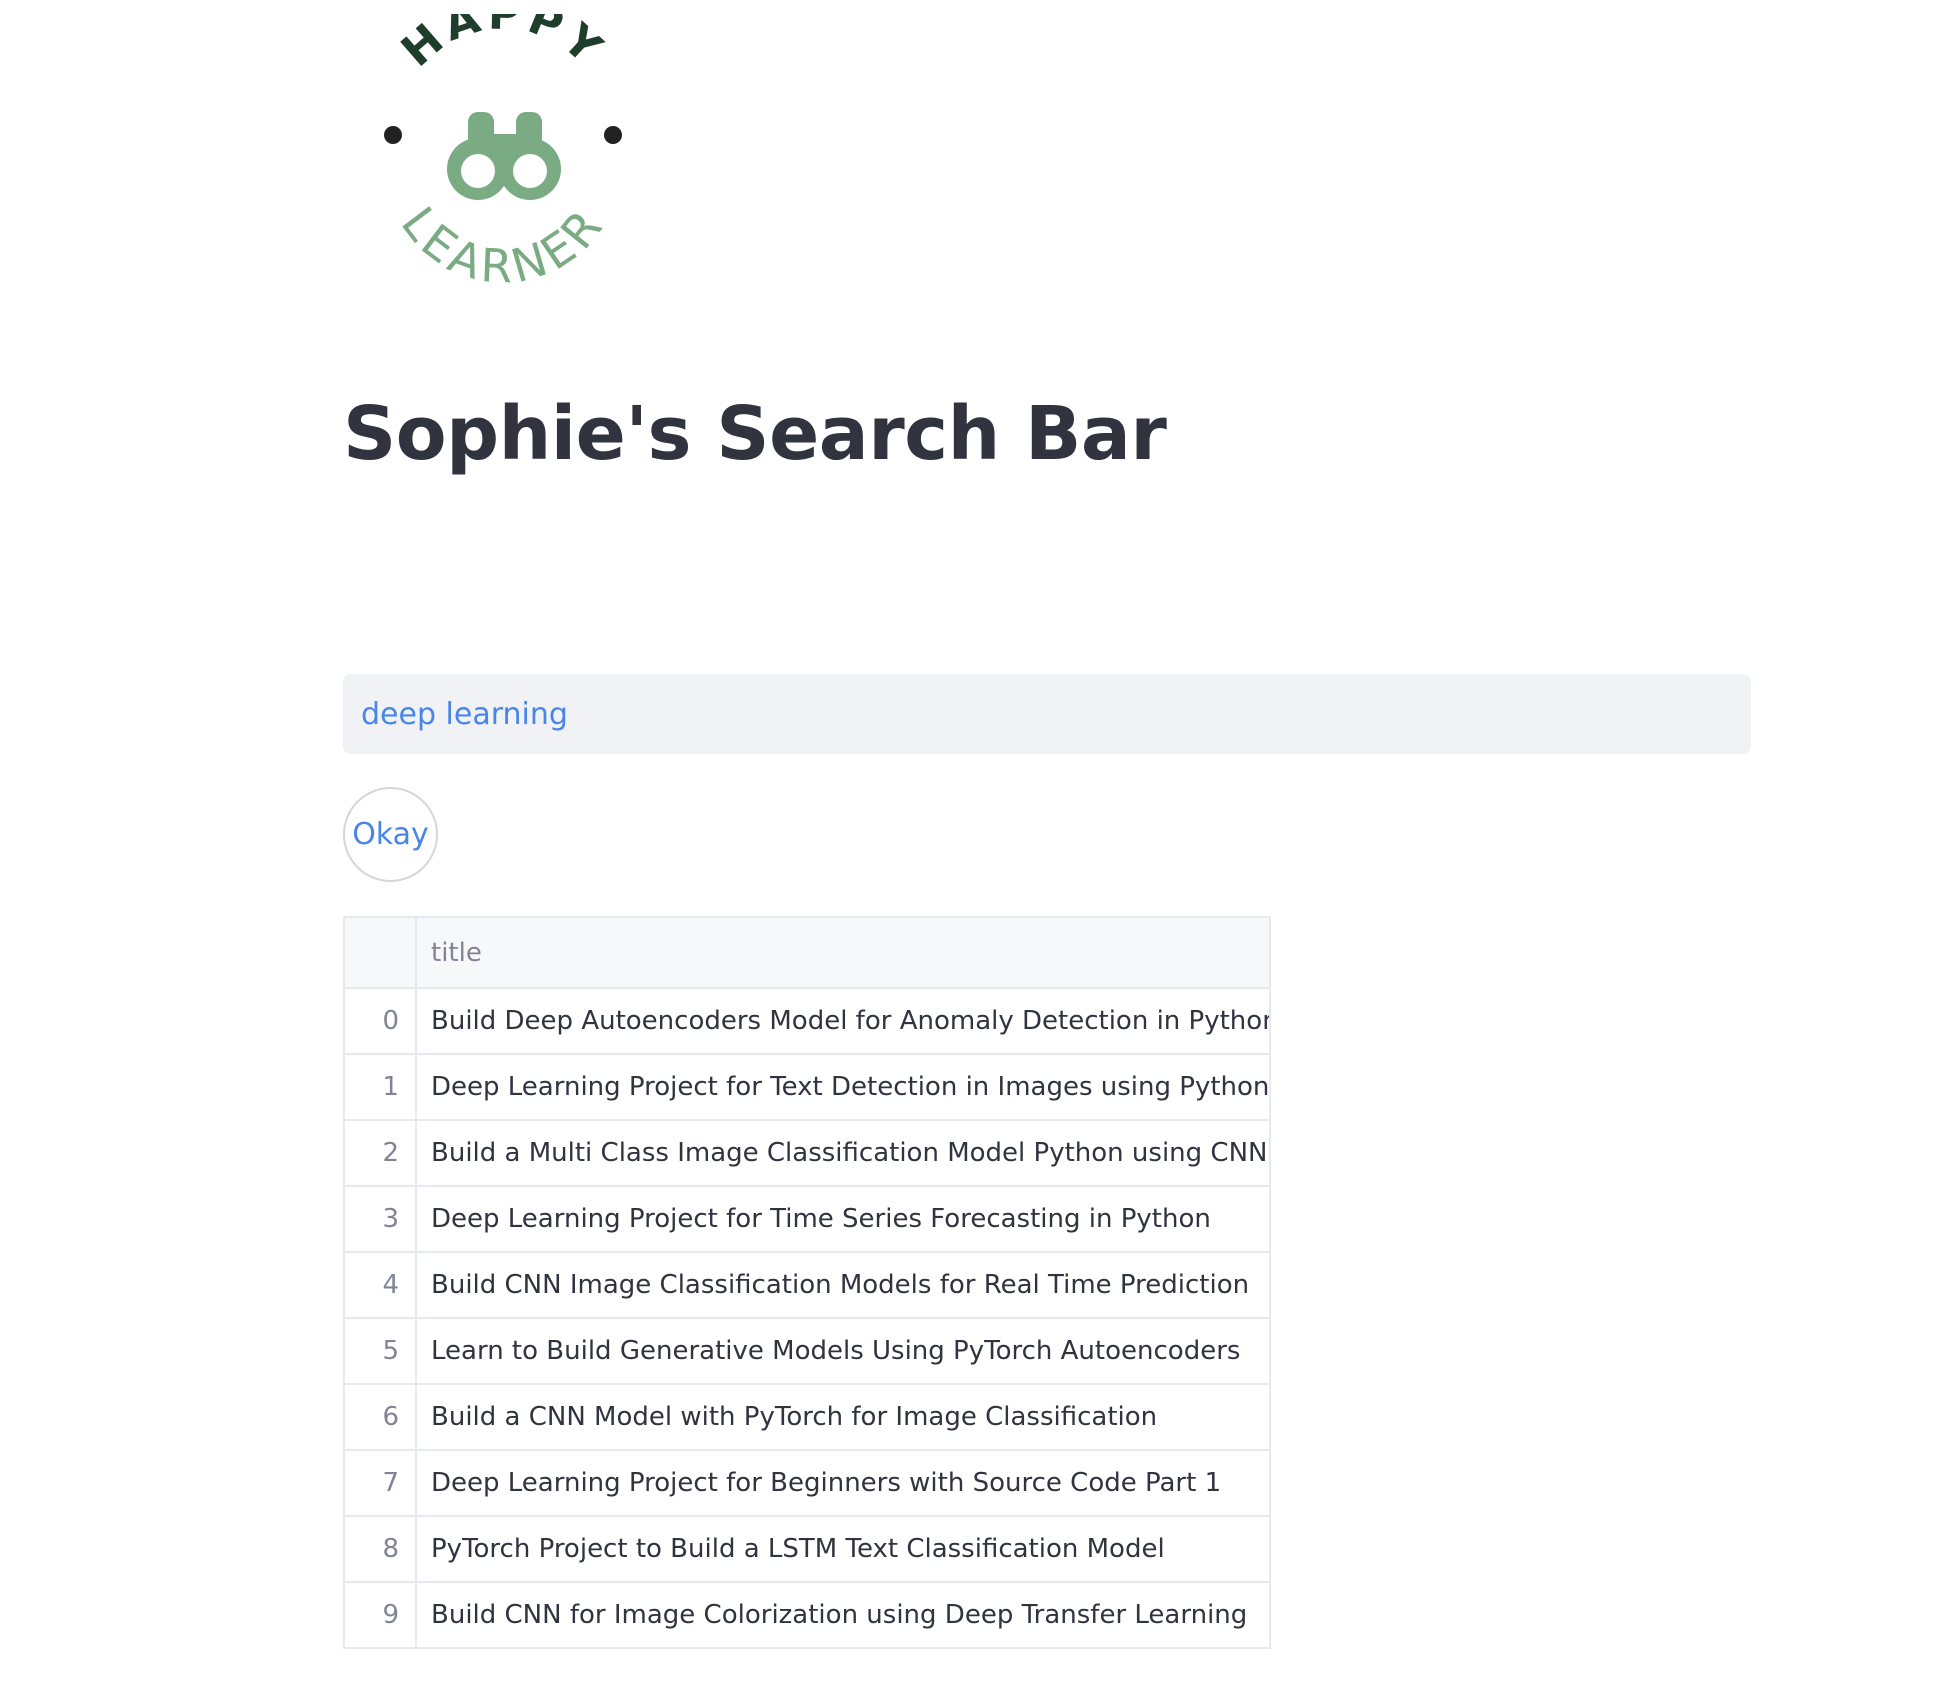 Image resolution: width=1940 pixels, height=1700 pixels. I want to click on row-index: 3, so click(380, 1219).